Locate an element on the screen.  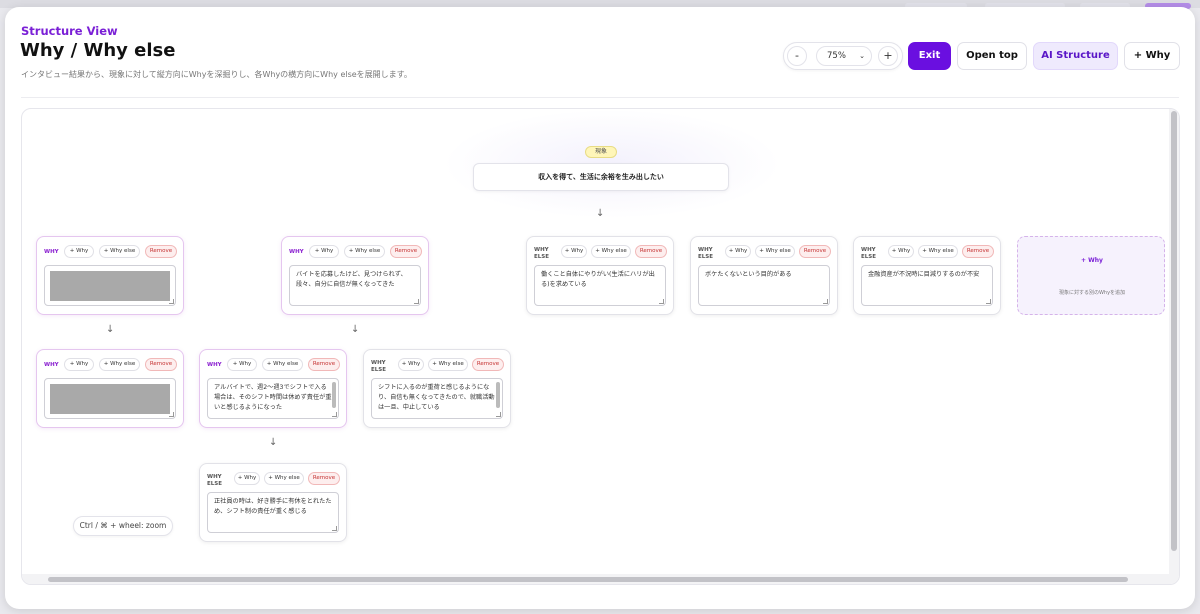
card-text: バイトを応募したけど、見つけられず、段々、自分に自信が無くなってきた is located at coordinates (351, 279).